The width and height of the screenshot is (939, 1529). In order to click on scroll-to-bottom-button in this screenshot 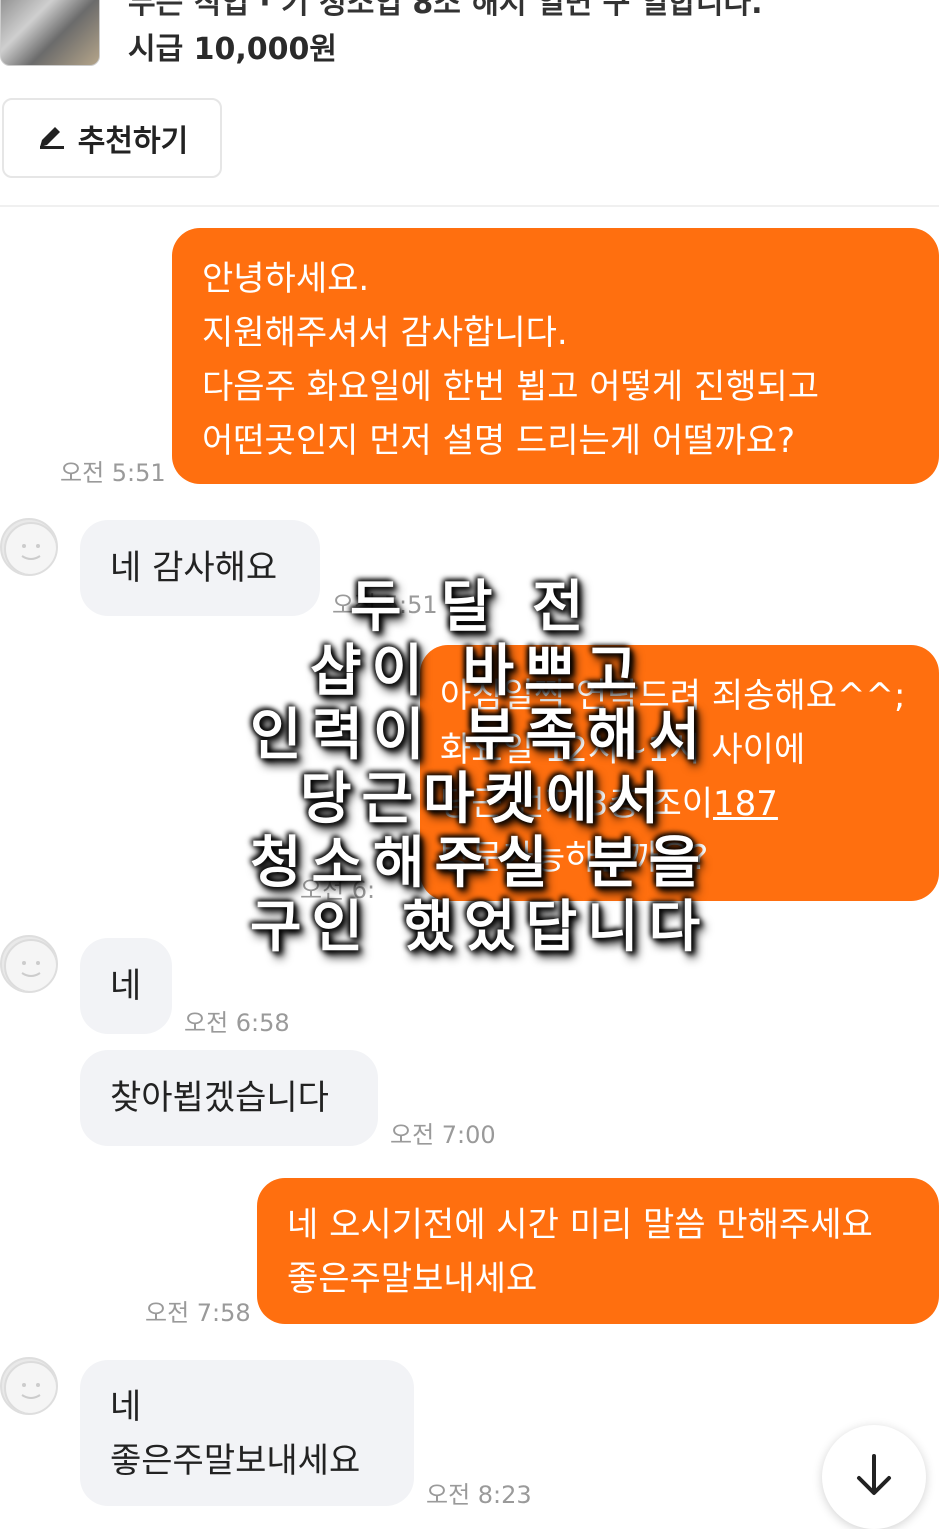, I will do `click(874, 1477)`.